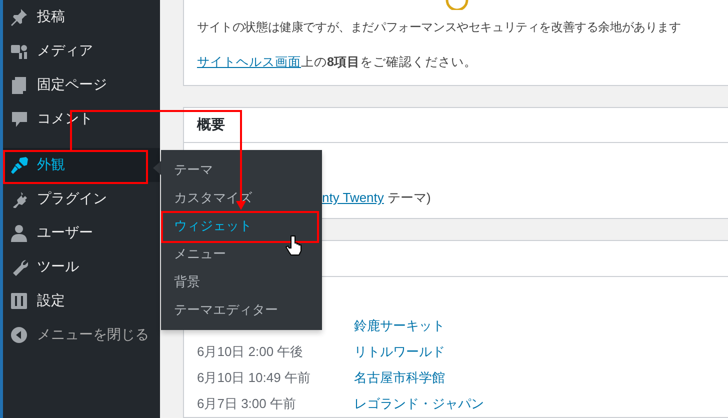 The image size is (728, 418). I want to click on sidebar-item: ユーザー, so click(81, 233).